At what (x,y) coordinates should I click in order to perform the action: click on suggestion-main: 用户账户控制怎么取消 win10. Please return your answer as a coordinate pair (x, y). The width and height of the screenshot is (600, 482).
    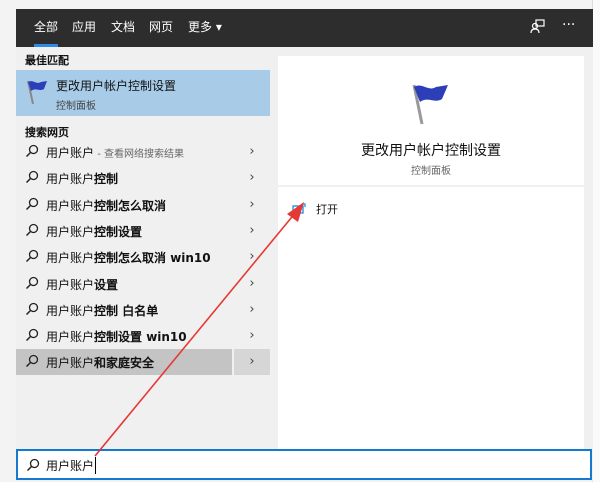
    Looking at the image, I should click on (124, 257).